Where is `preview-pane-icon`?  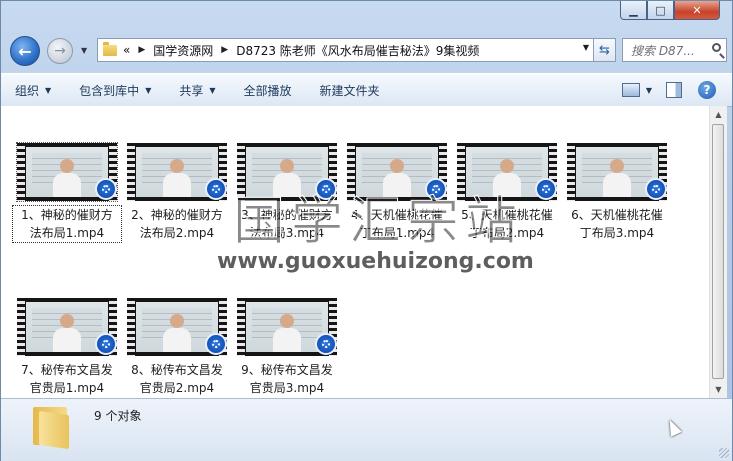
preview-pane-icon is located at coordinates (674, 90).